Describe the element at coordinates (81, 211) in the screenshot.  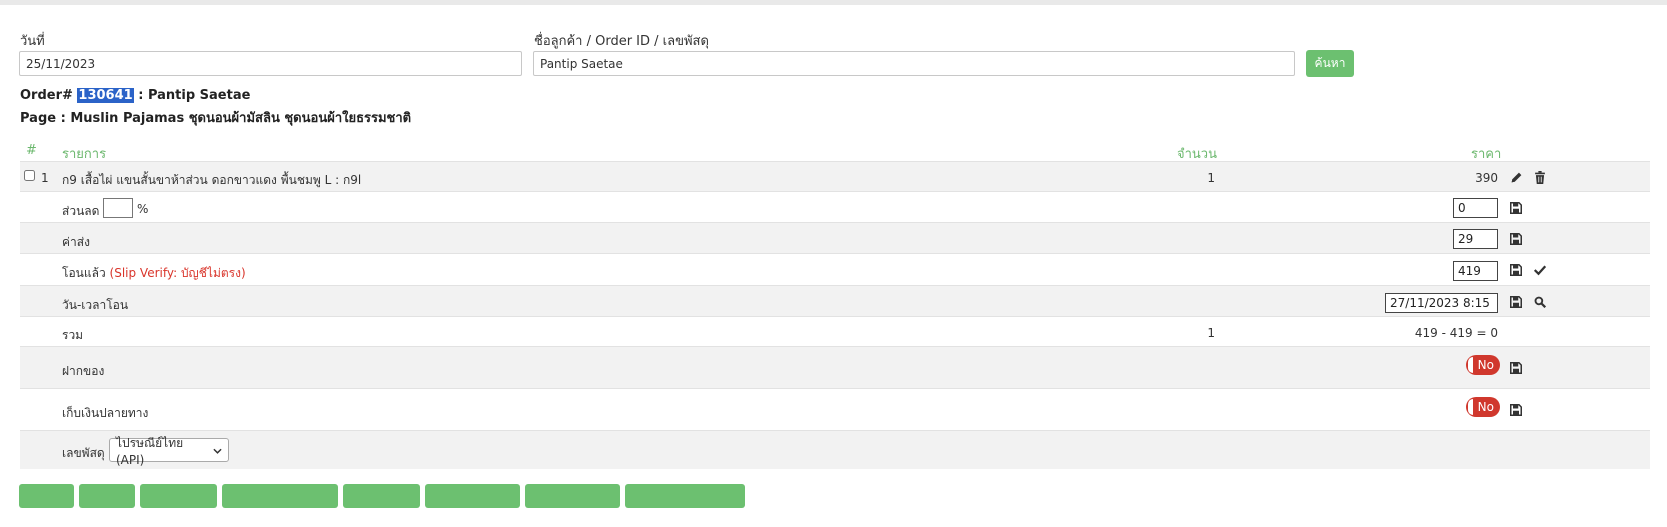
I see `discount-label: ส่วนลด` at that location.